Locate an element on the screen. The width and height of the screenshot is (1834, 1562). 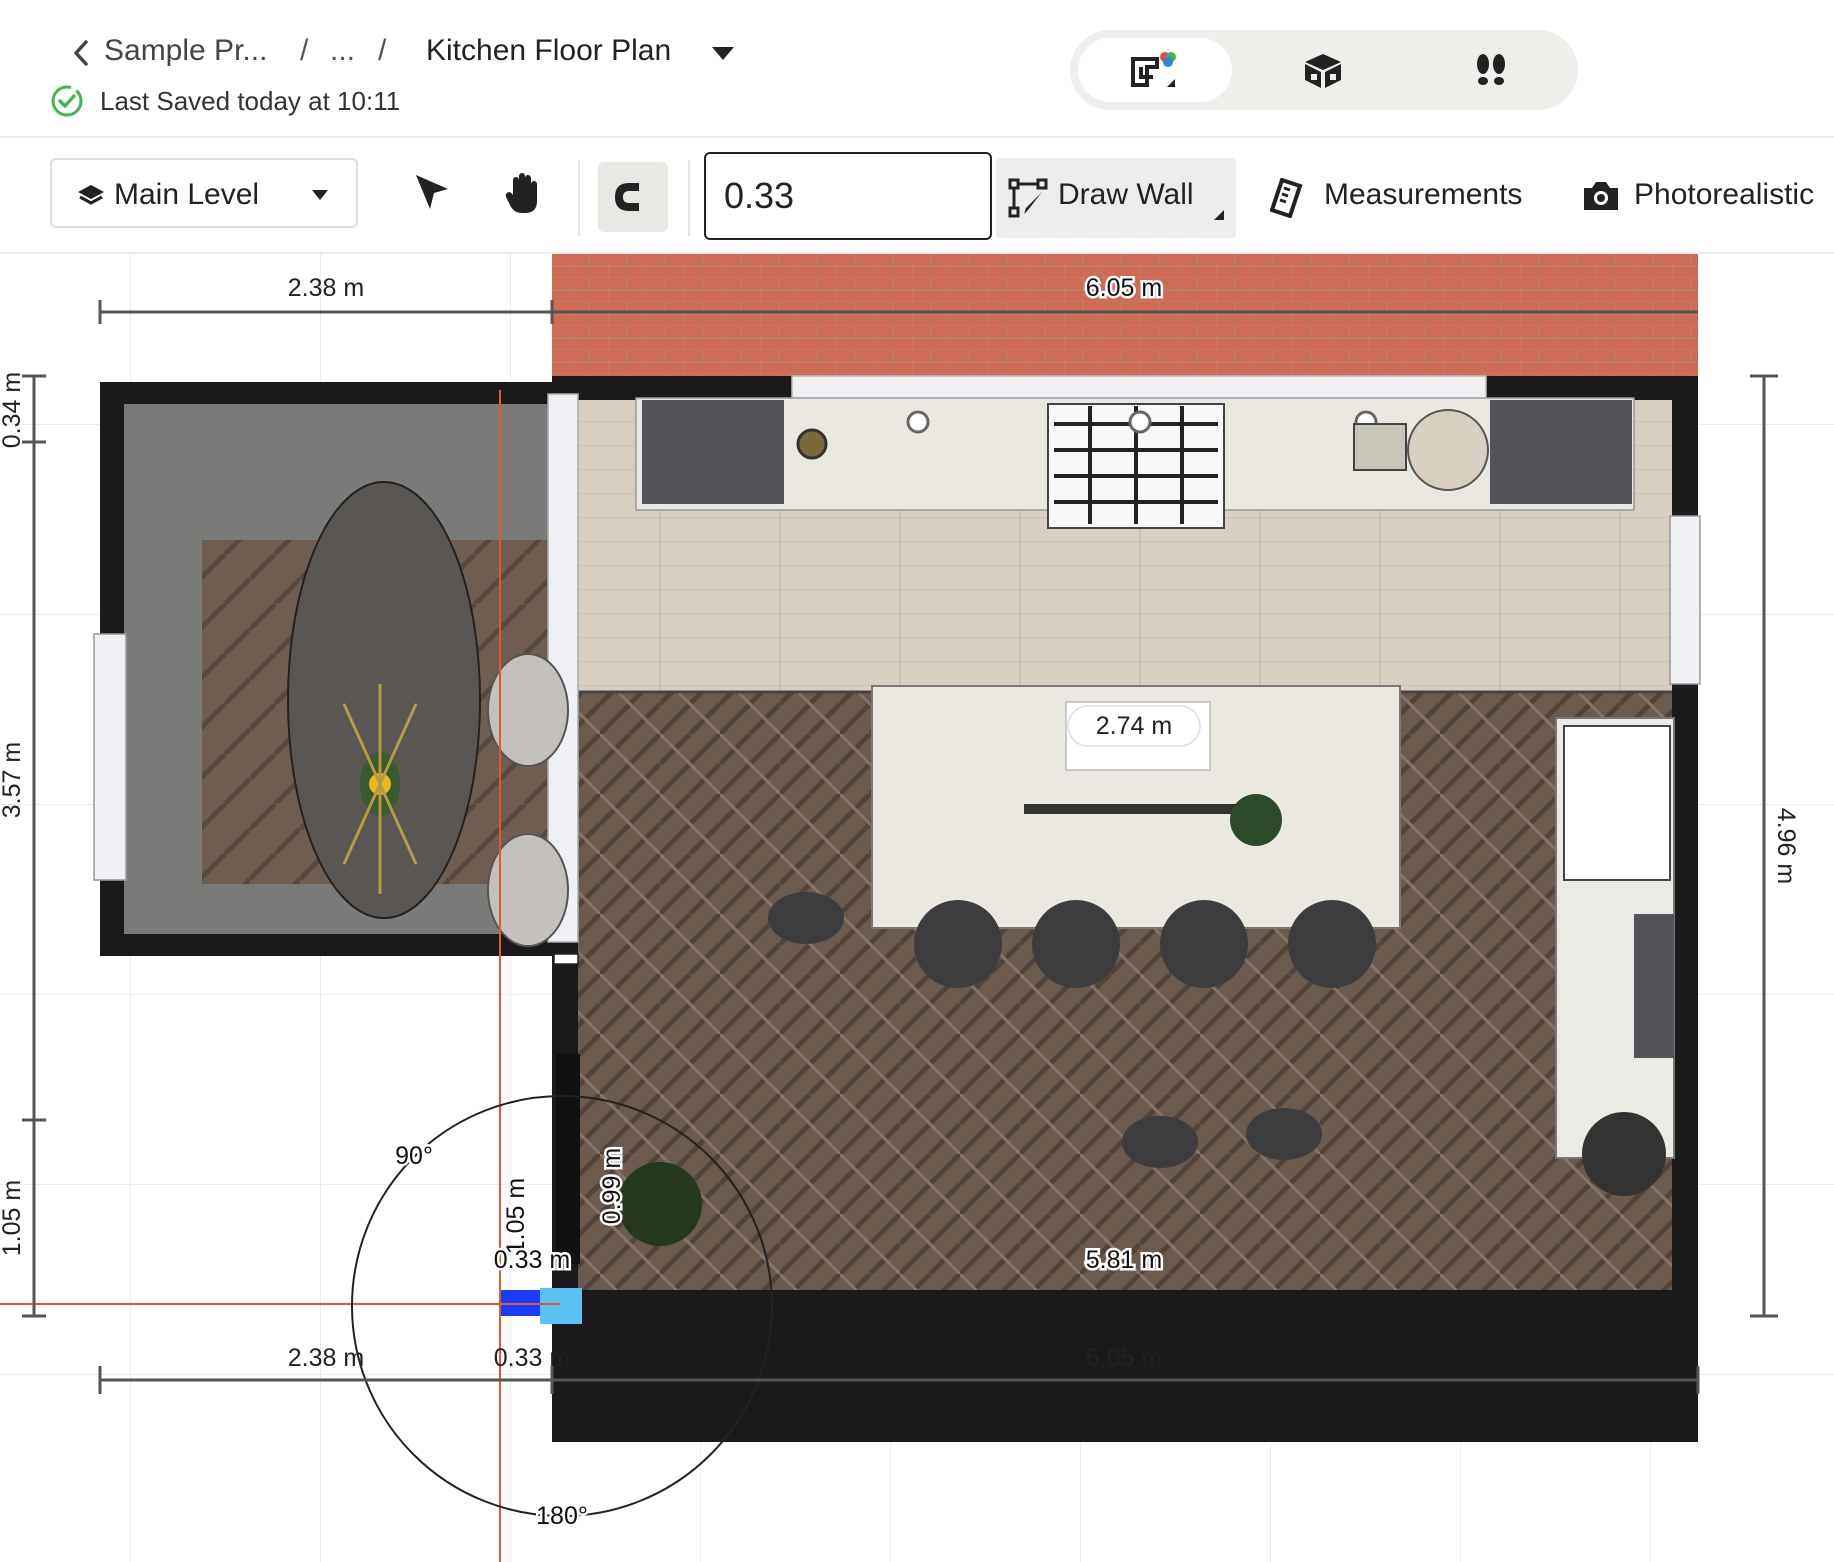
measurements-button: Measurements is located at coordinates (1423, 195).